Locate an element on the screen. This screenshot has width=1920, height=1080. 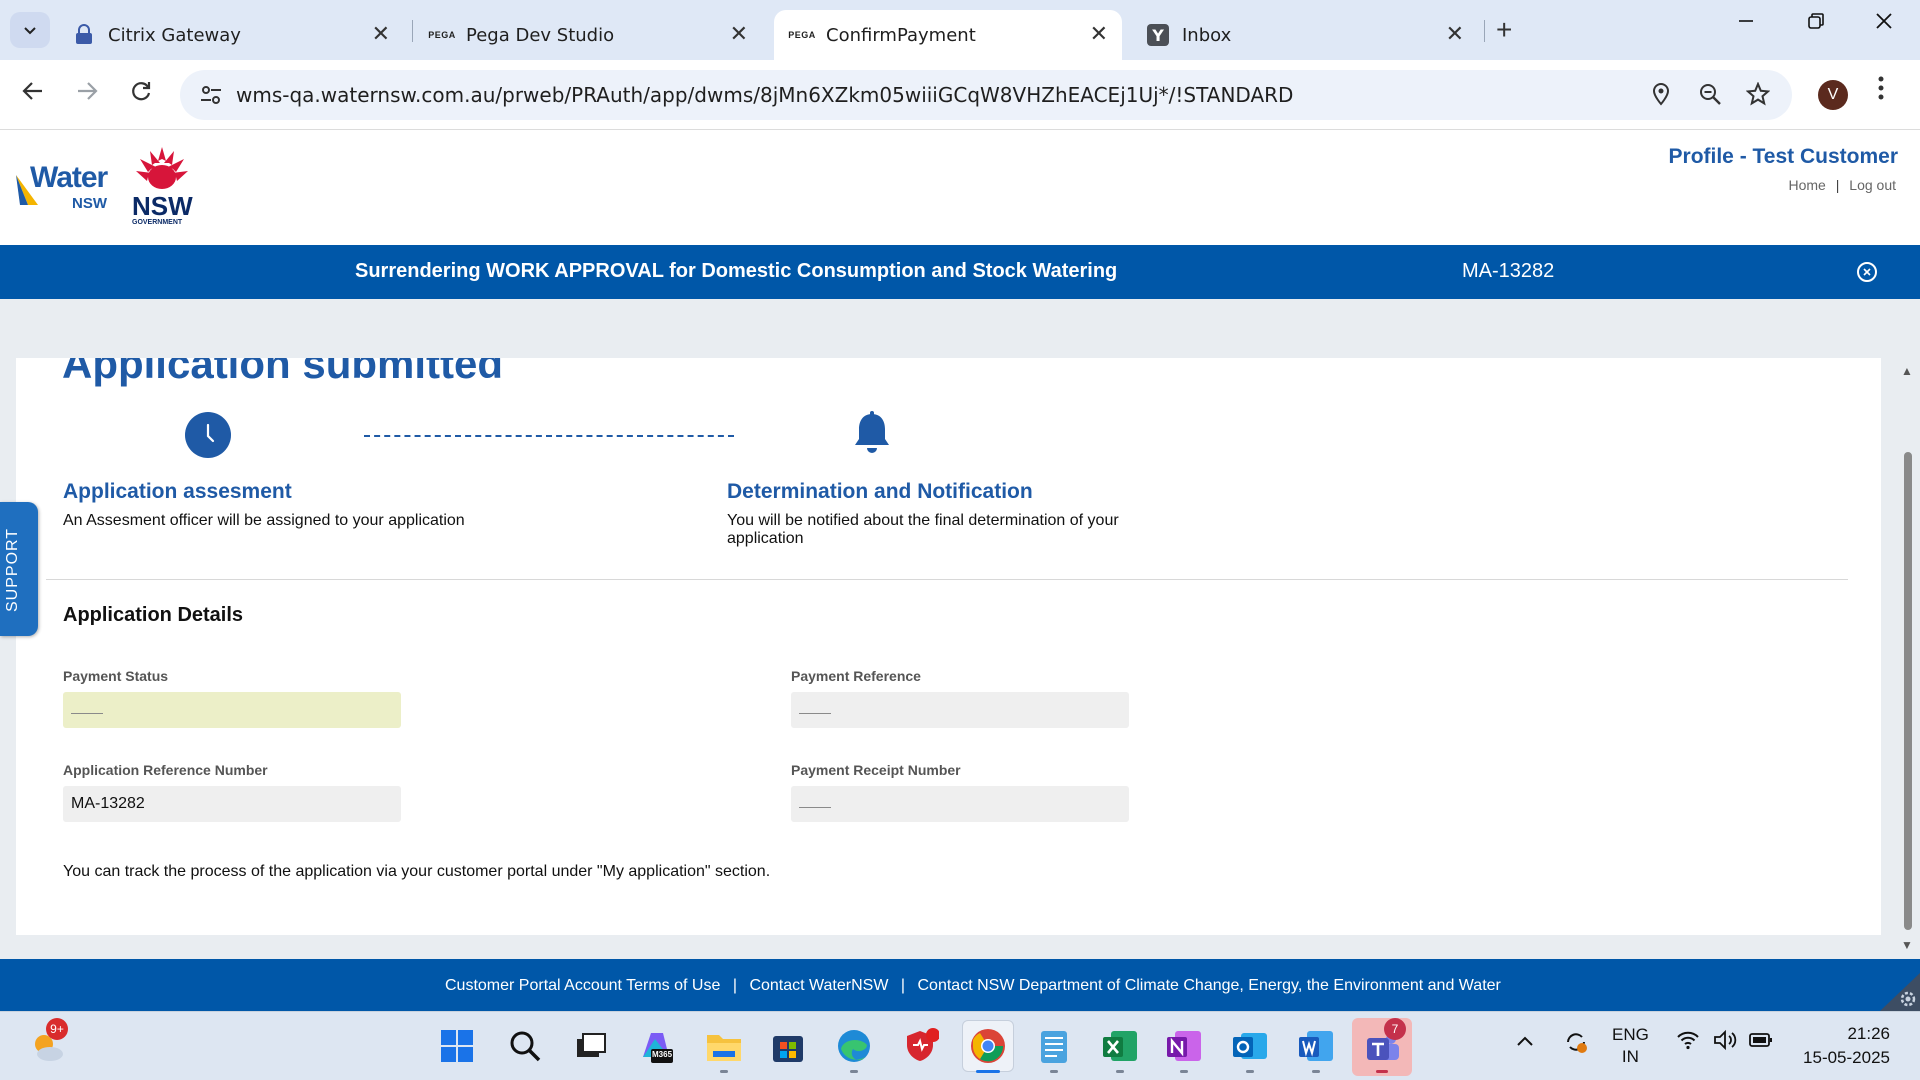
support-tab: SUPPORT is located at coordinates (19, 569).